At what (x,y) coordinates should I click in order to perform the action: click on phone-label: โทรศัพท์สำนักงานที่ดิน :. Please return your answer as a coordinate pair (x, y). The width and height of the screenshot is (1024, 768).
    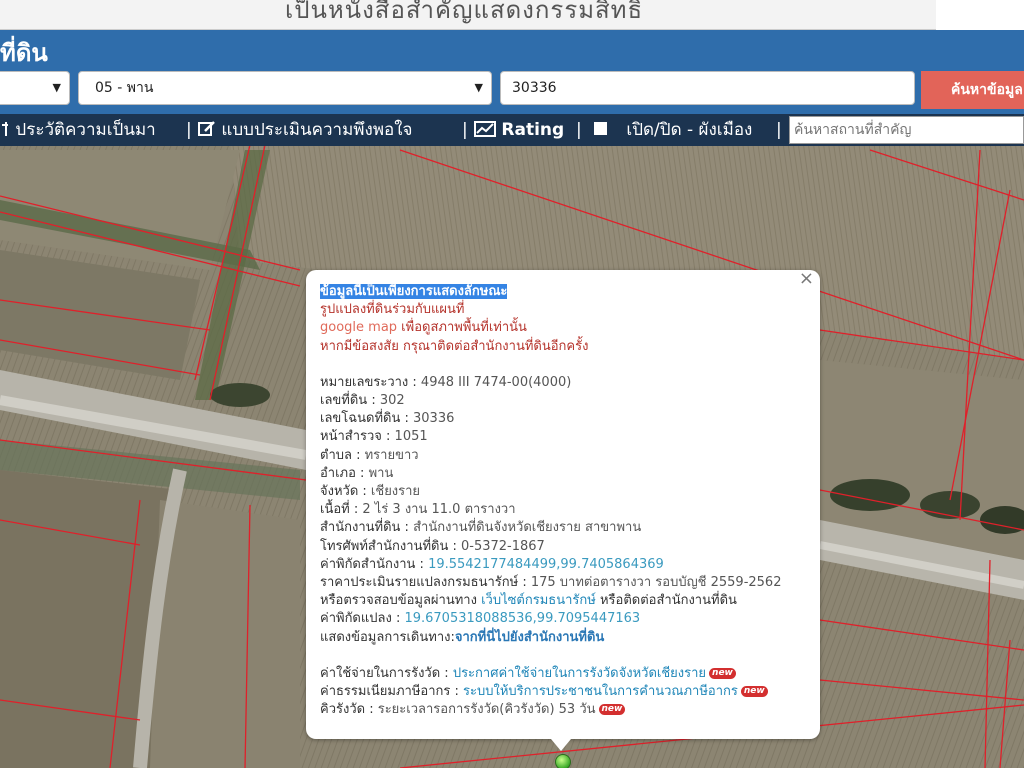
    Looking at the image, I should click on (390, 546).